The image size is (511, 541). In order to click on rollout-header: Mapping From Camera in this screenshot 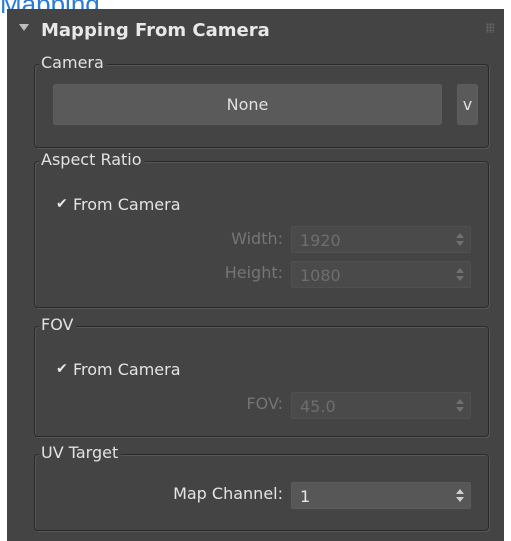, I will do `click(255, 31)`.